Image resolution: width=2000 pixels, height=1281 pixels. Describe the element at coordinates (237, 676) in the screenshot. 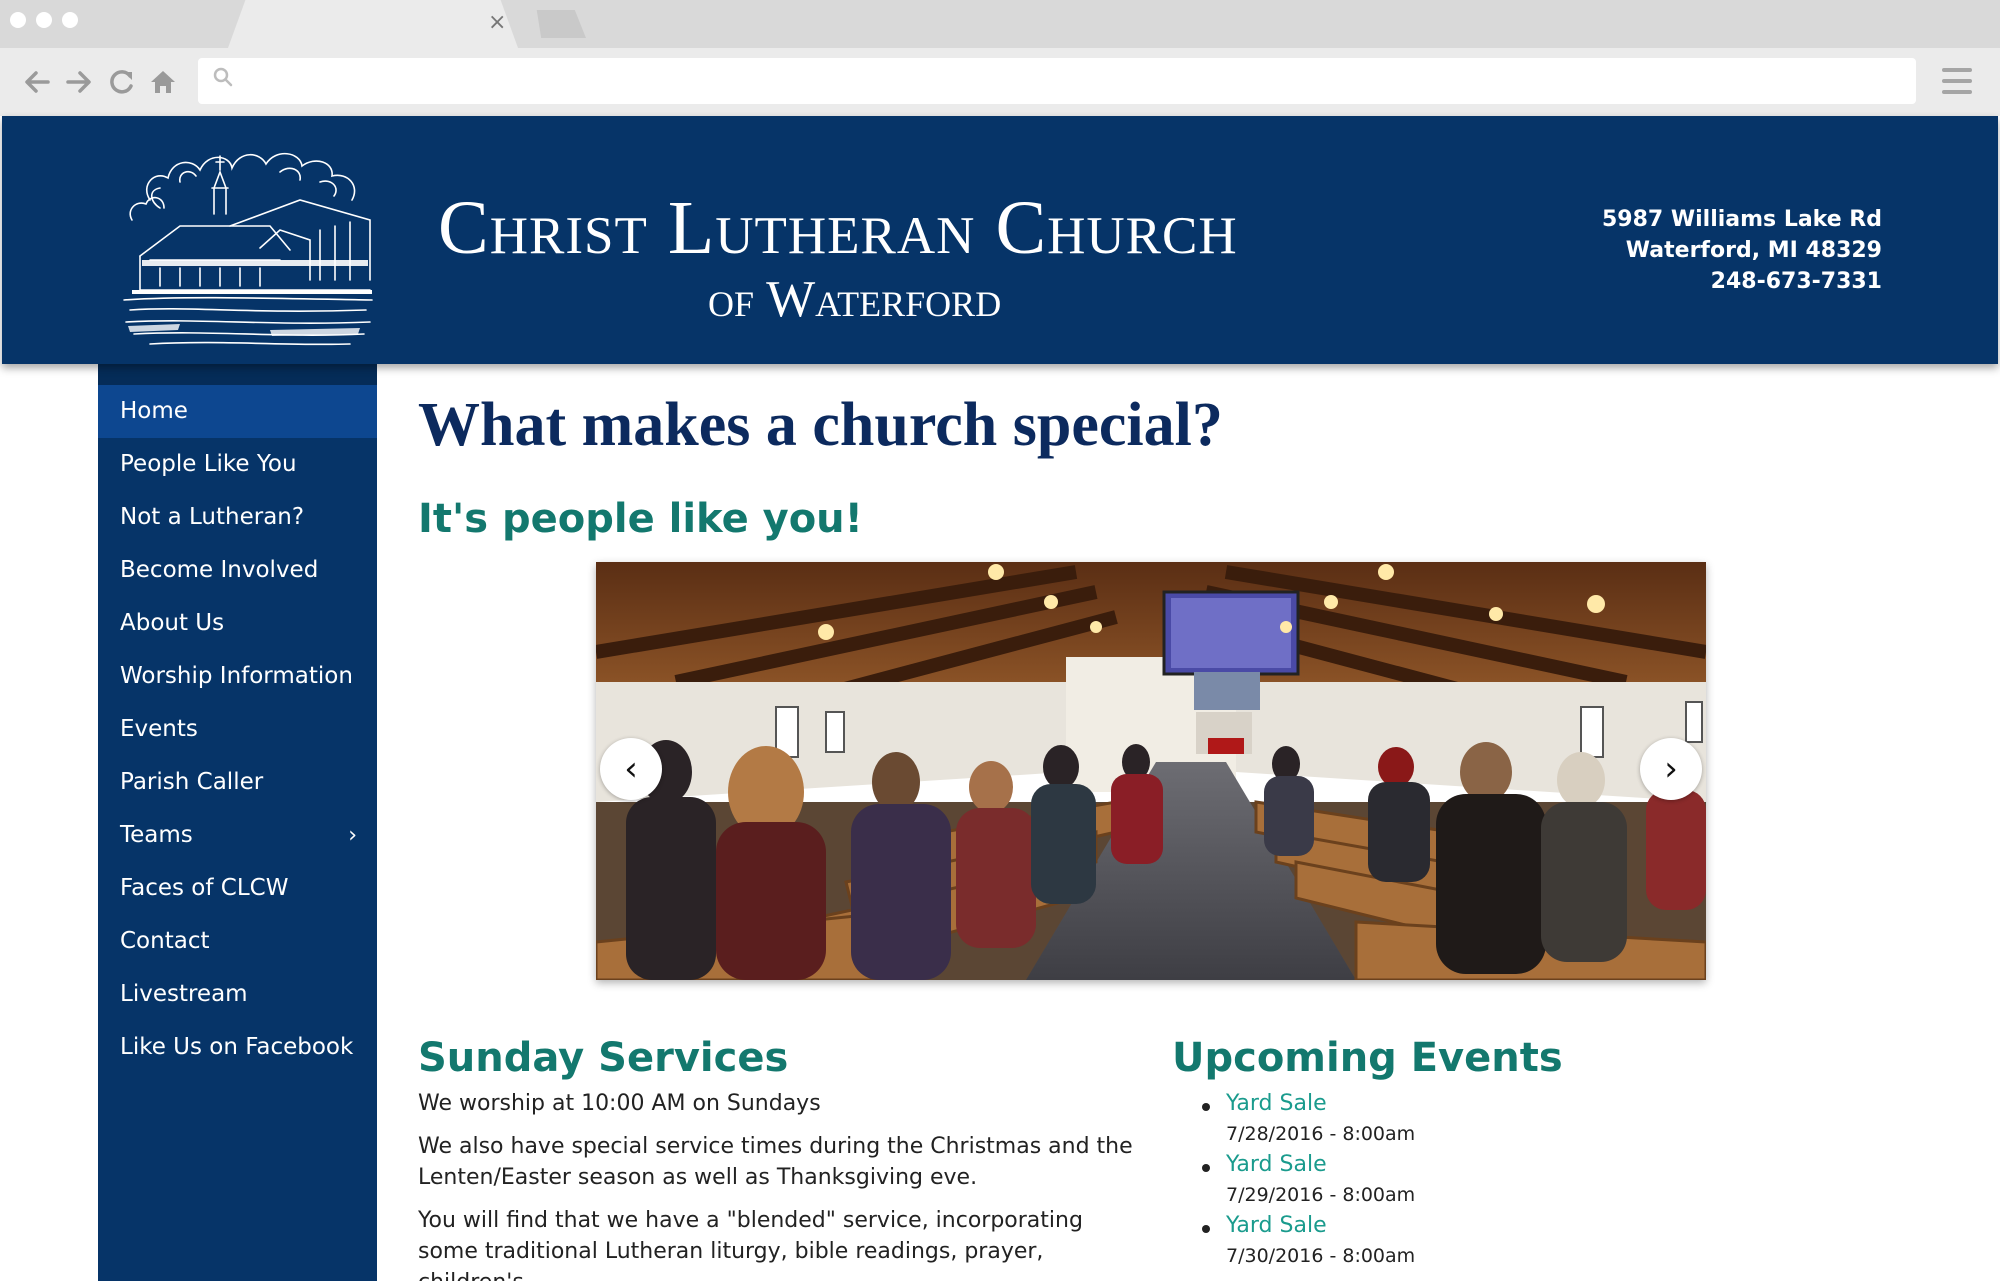

I see `sidebar-item-worship-information: Worship Information` at that location.